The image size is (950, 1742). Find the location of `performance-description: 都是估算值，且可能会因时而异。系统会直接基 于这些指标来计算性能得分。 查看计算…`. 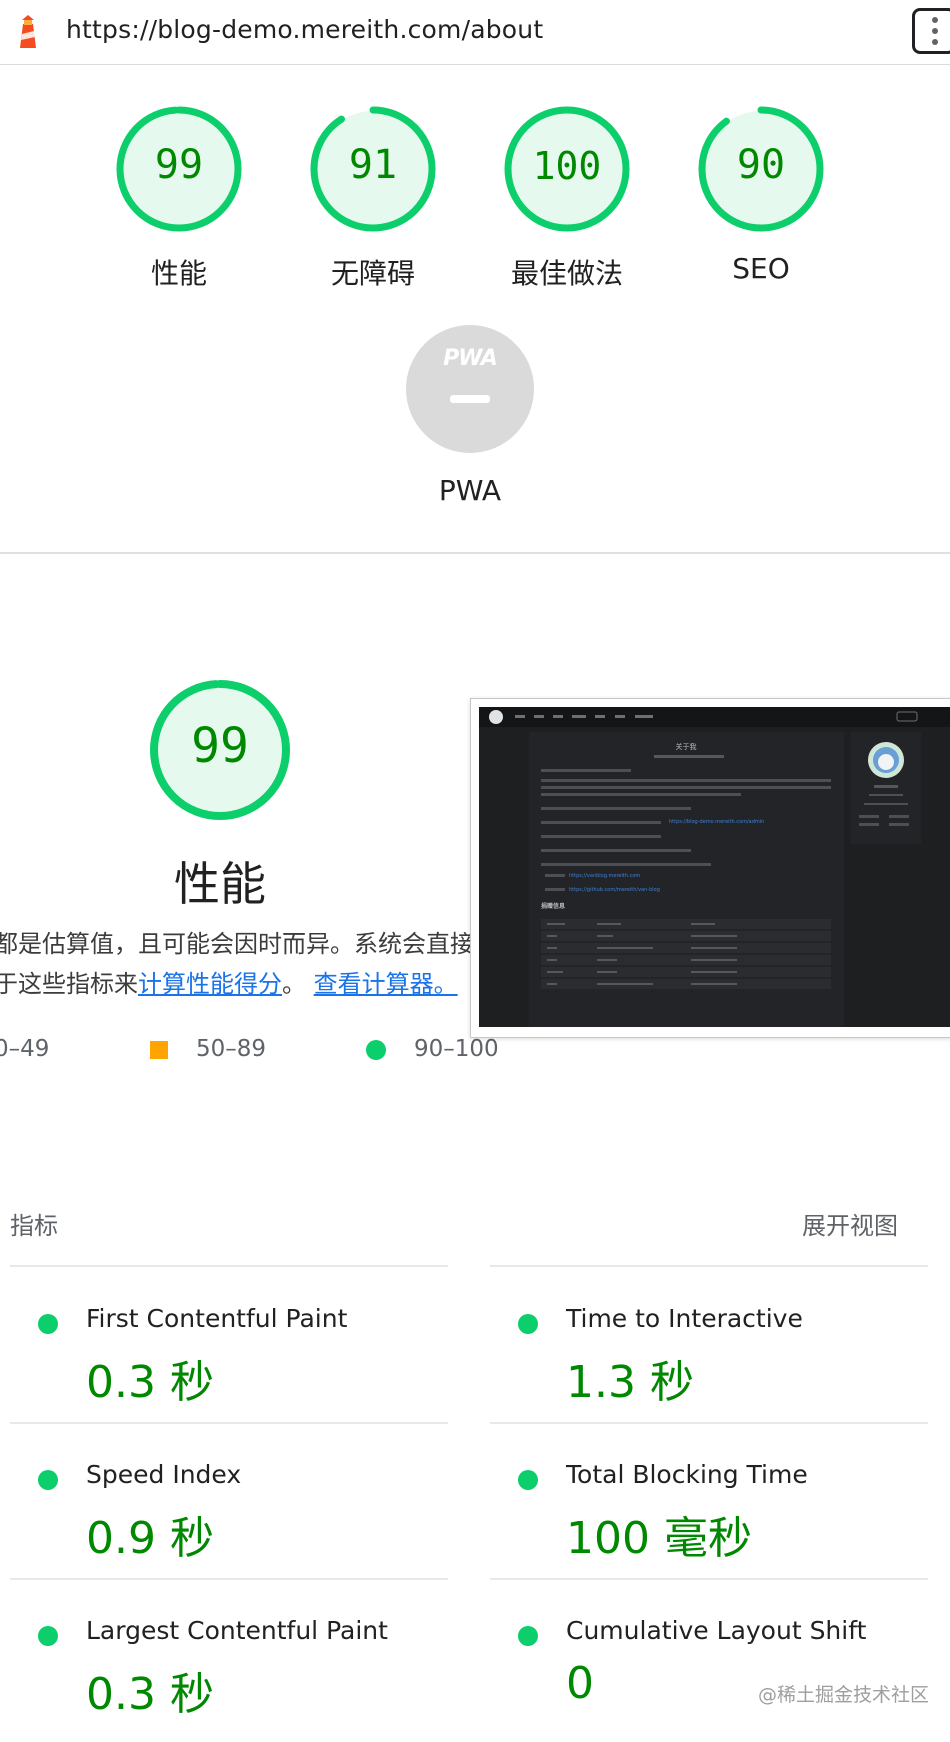

performance-description: 都是估算值，且可能会因时而异。系统会直接基 于这些指标来计算性能得分。 查看计算… is located at coordinates (239, 964).